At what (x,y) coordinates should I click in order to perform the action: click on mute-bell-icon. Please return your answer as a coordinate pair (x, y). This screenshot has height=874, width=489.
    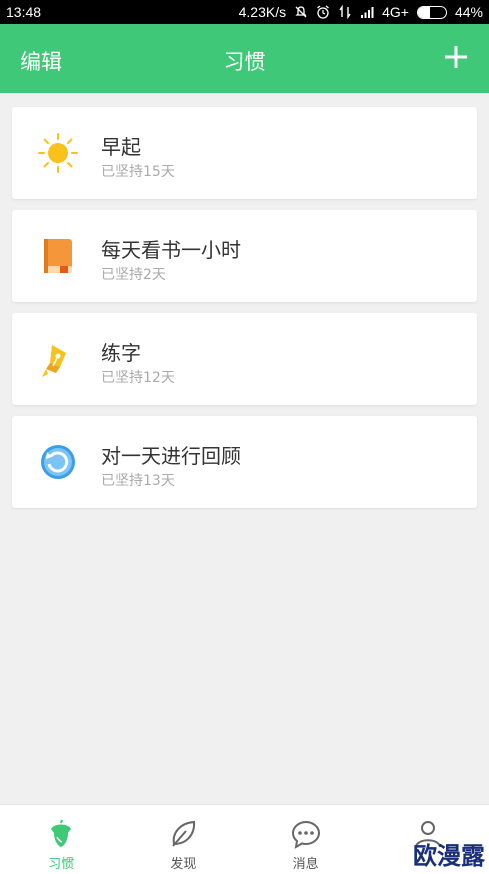
    Looking at the image, I should click on (301, 12).